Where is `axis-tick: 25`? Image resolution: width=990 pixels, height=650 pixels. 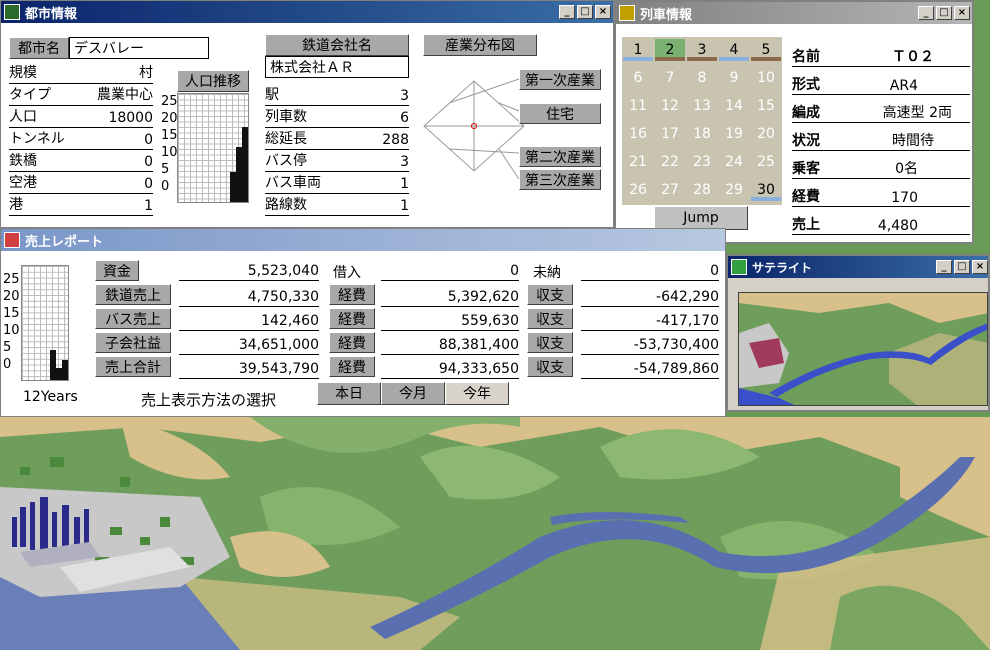
axis-tick: 25 is located at coordinates (11, 279).